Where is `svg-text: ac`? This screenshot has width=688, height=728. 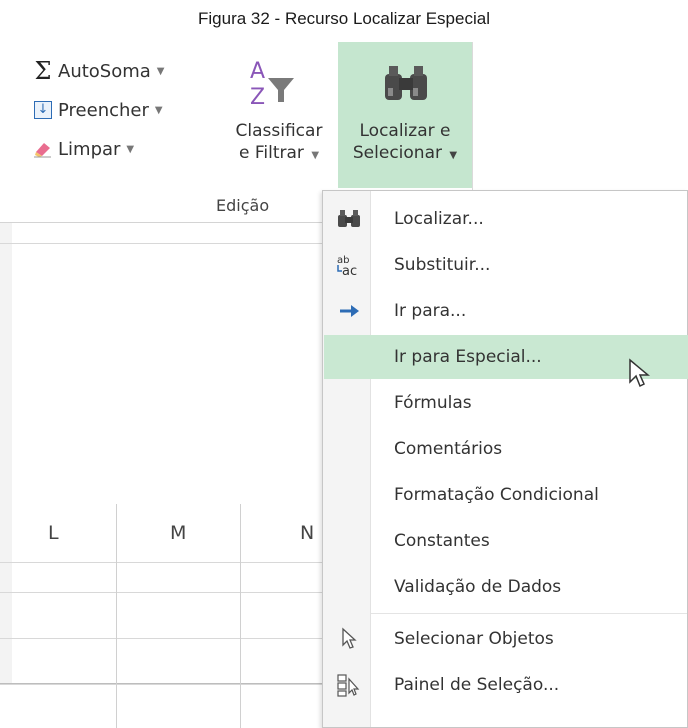
svg-text: ac is located at coordinates (349, 270).